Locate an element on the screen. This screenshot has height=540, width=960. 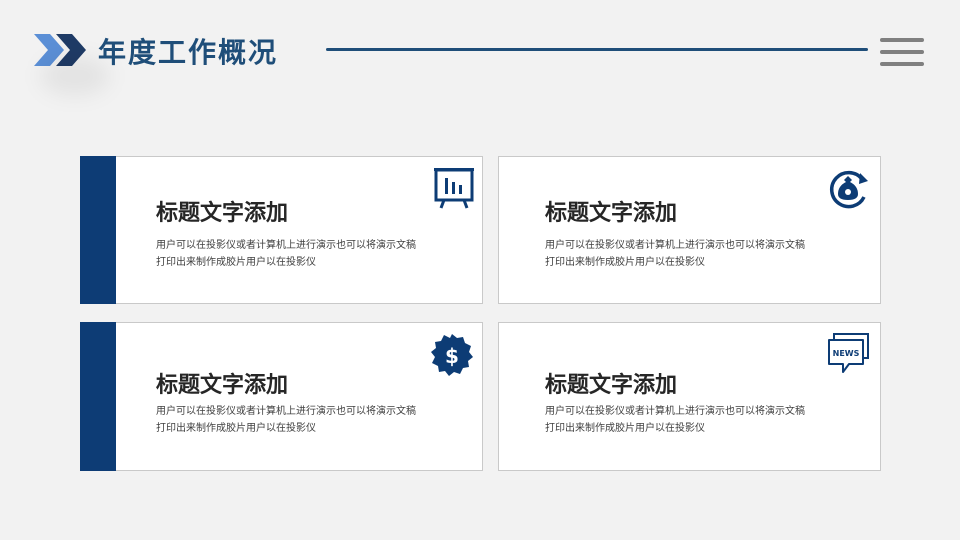
page-title: 年度工作概况 is located at coordinates (188, 52).